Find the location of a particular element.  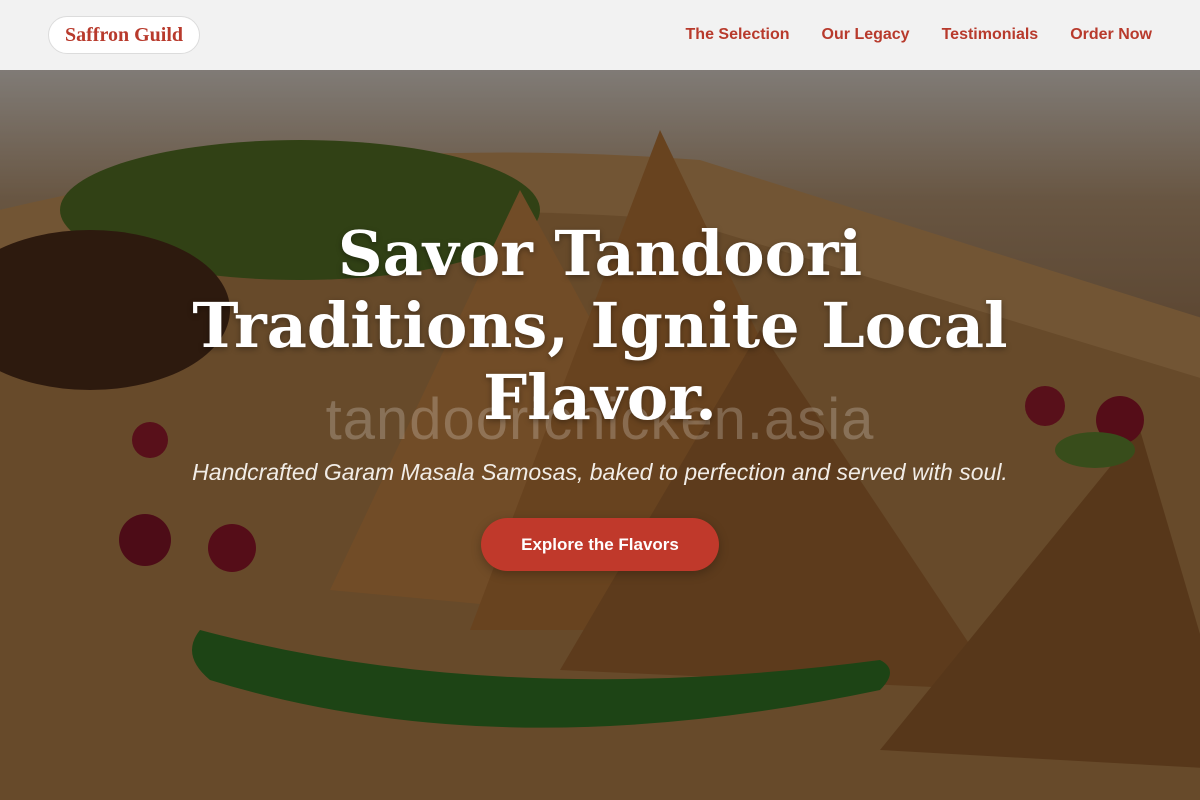

nav-link-order-now: Order Now is located at coordinates (1111, 35).